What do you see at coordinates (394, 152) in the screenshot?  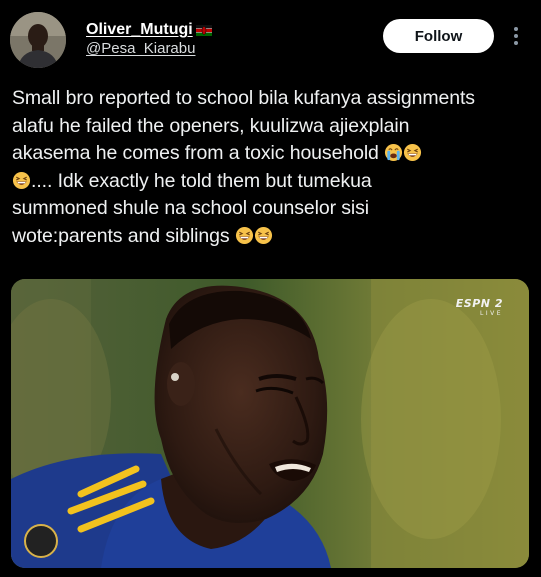 I see `loudly-crying-face-emoji` at bounding box center [394, 152].